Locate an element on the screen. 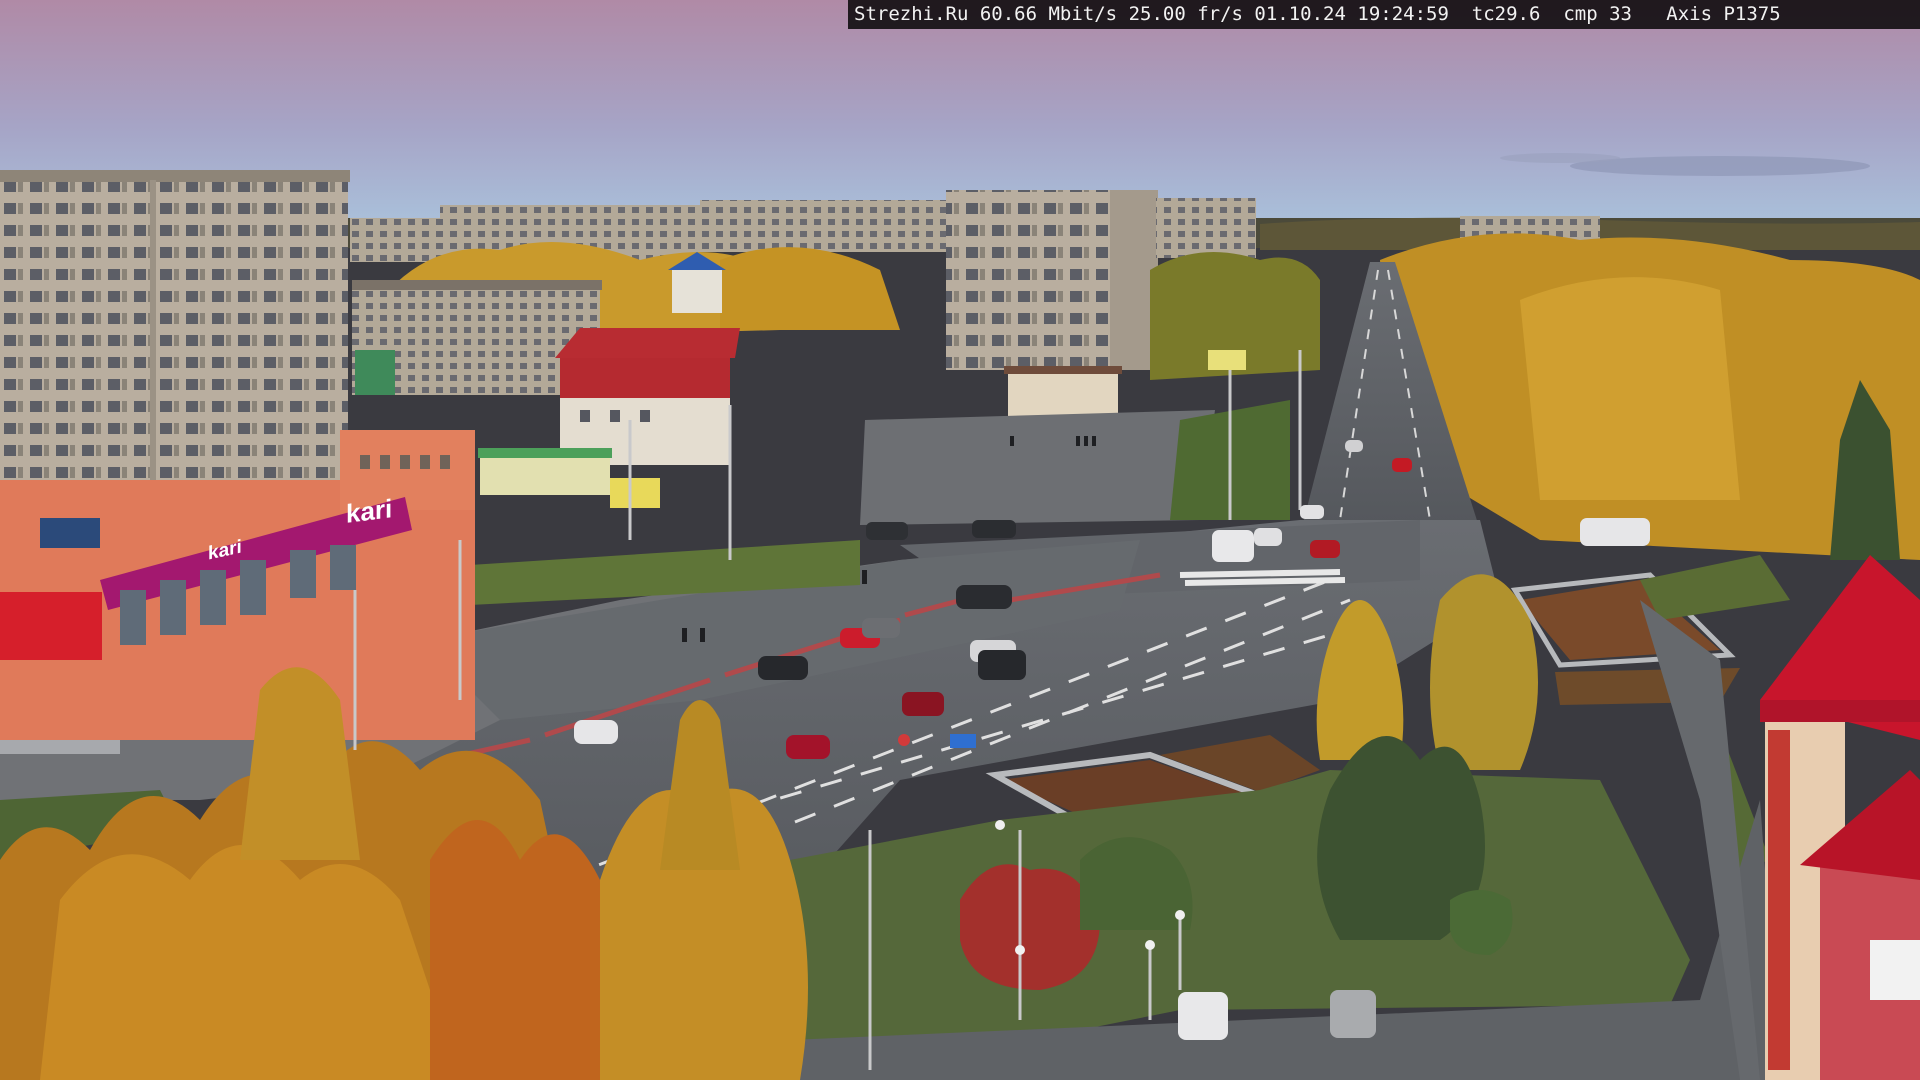 This screenshot has width=1920, height=1080. store-sign-main: kari is located at coordinates (369, 511).